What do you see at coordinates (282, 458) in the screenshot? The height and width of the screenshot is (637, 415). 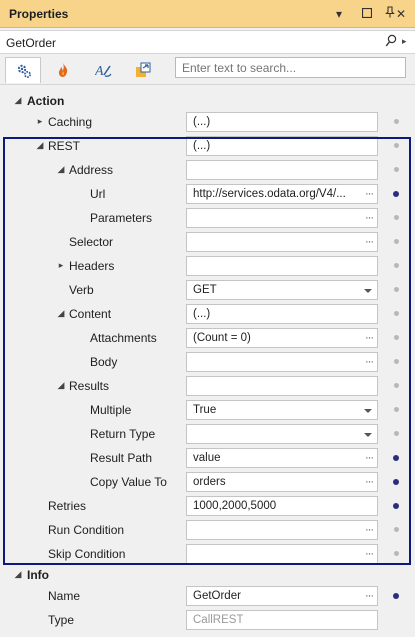 I see `result-path-value: value ···` at bounding box center [282, 458].